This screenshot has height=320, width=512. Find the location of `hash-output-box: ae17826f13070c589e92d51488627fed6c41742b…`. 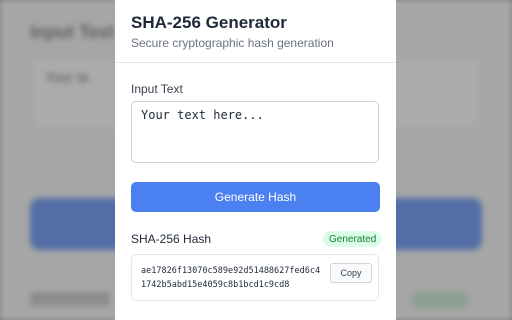

hash-output-box: ae17826f13070c589e92d51488627fed6c41742b… is located at coordinates (255, 277).